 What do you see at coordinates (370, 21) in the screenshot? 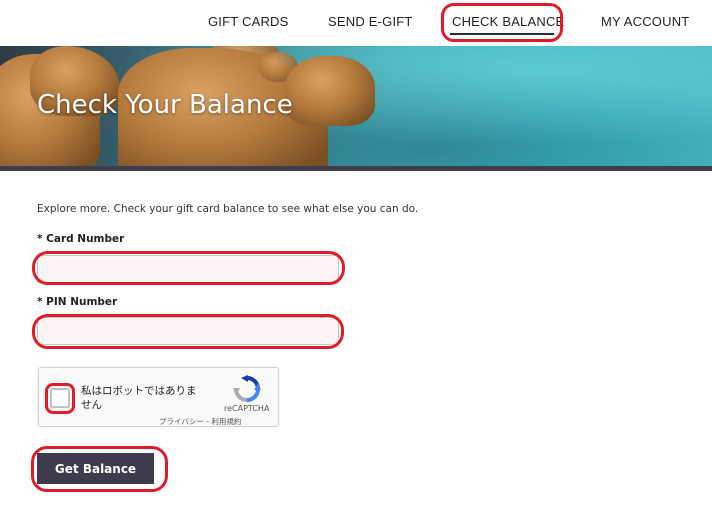
I see `nav-item-send-e-gift: SEND E-GIFT` at bounding box center [370, 21].